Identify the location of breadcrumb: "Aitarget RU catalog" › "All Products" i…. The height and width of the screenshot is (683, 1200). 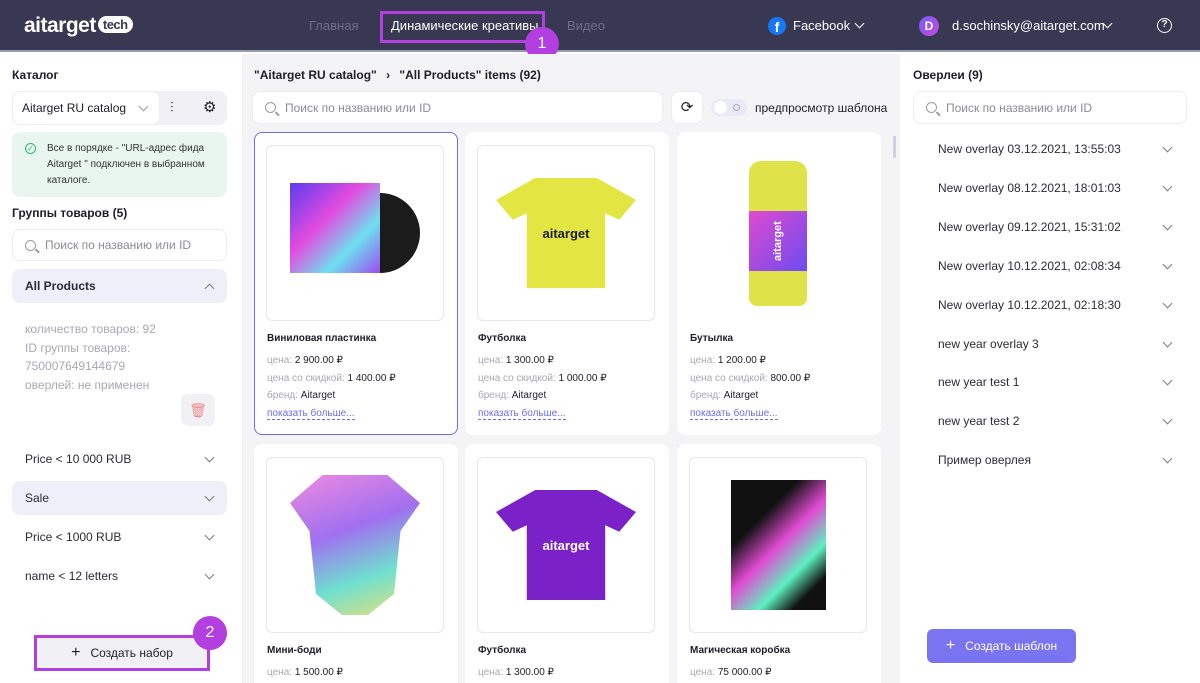
(397, 75).